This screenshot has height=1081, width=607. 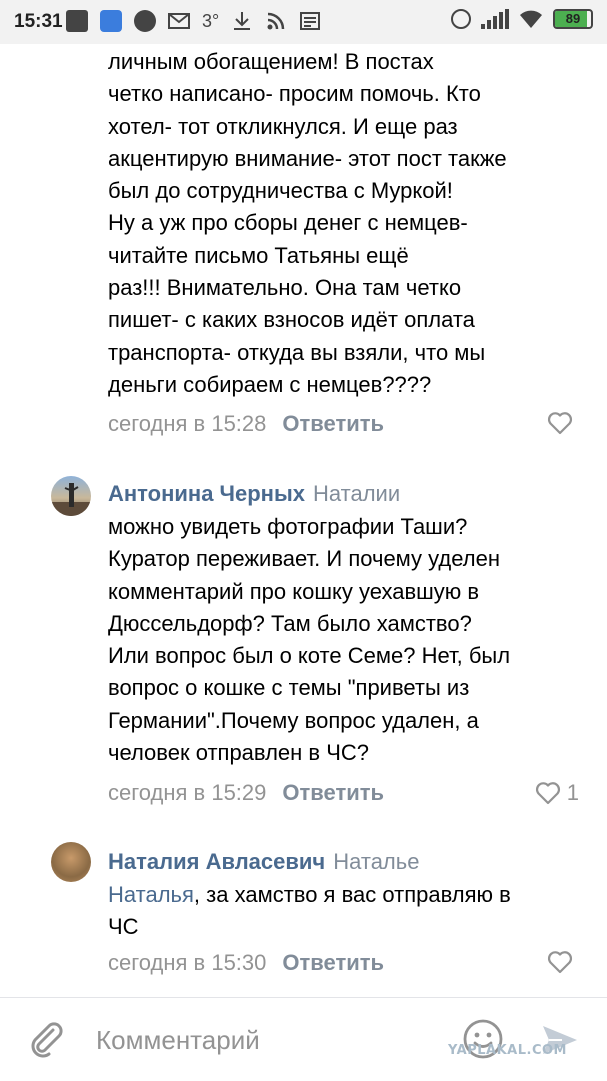 What do you see at coordinates (289, 688) in the screenshot?
I see `comment-line: вопрос о кошке с темы "приветы из` at bounding box center [289, 688].